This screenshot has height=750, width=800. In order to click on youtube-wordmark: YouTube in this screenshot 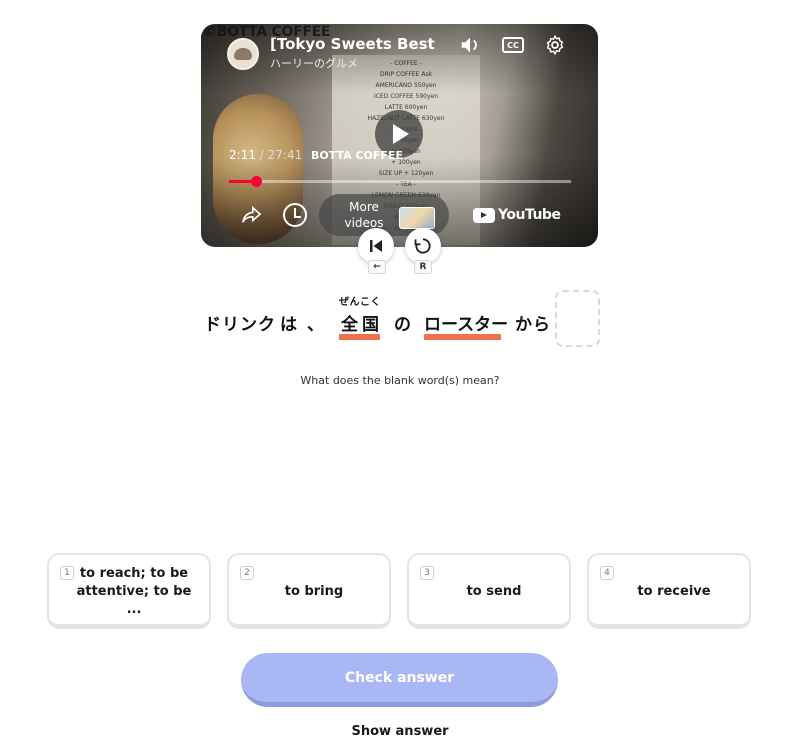, I will do `click(529, 215)`.